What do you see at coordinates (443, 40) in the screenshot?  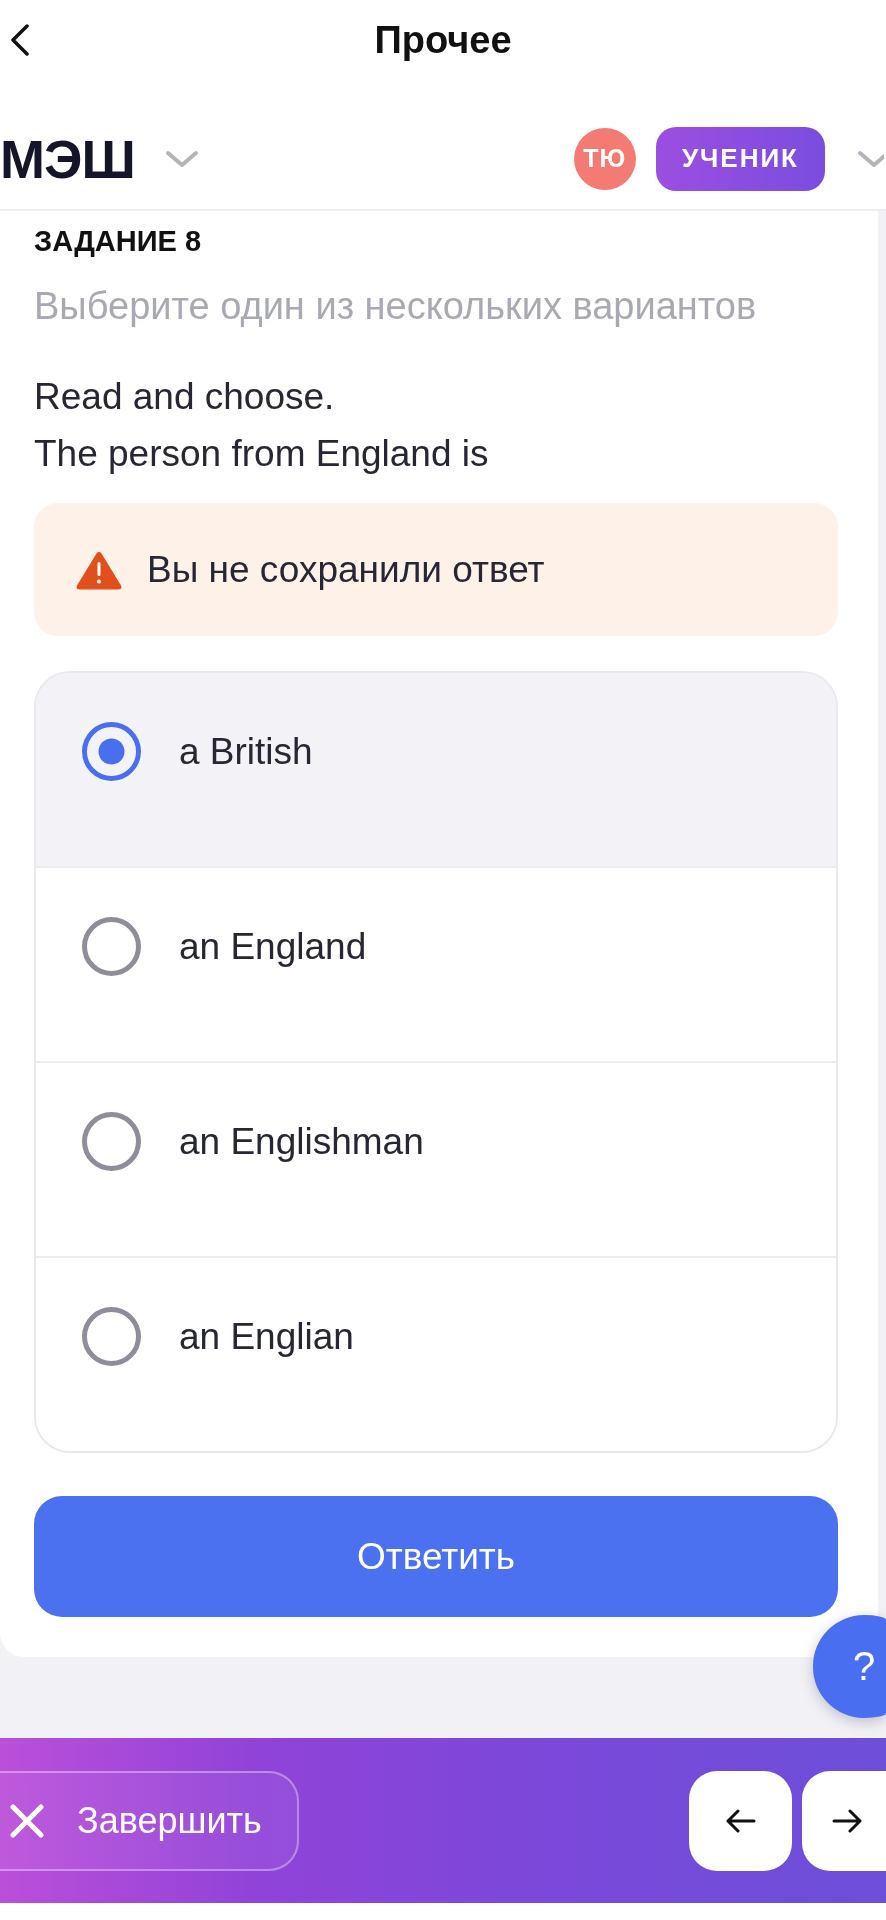 I see `page-title: Прочее` at bounding box center [443, 40].